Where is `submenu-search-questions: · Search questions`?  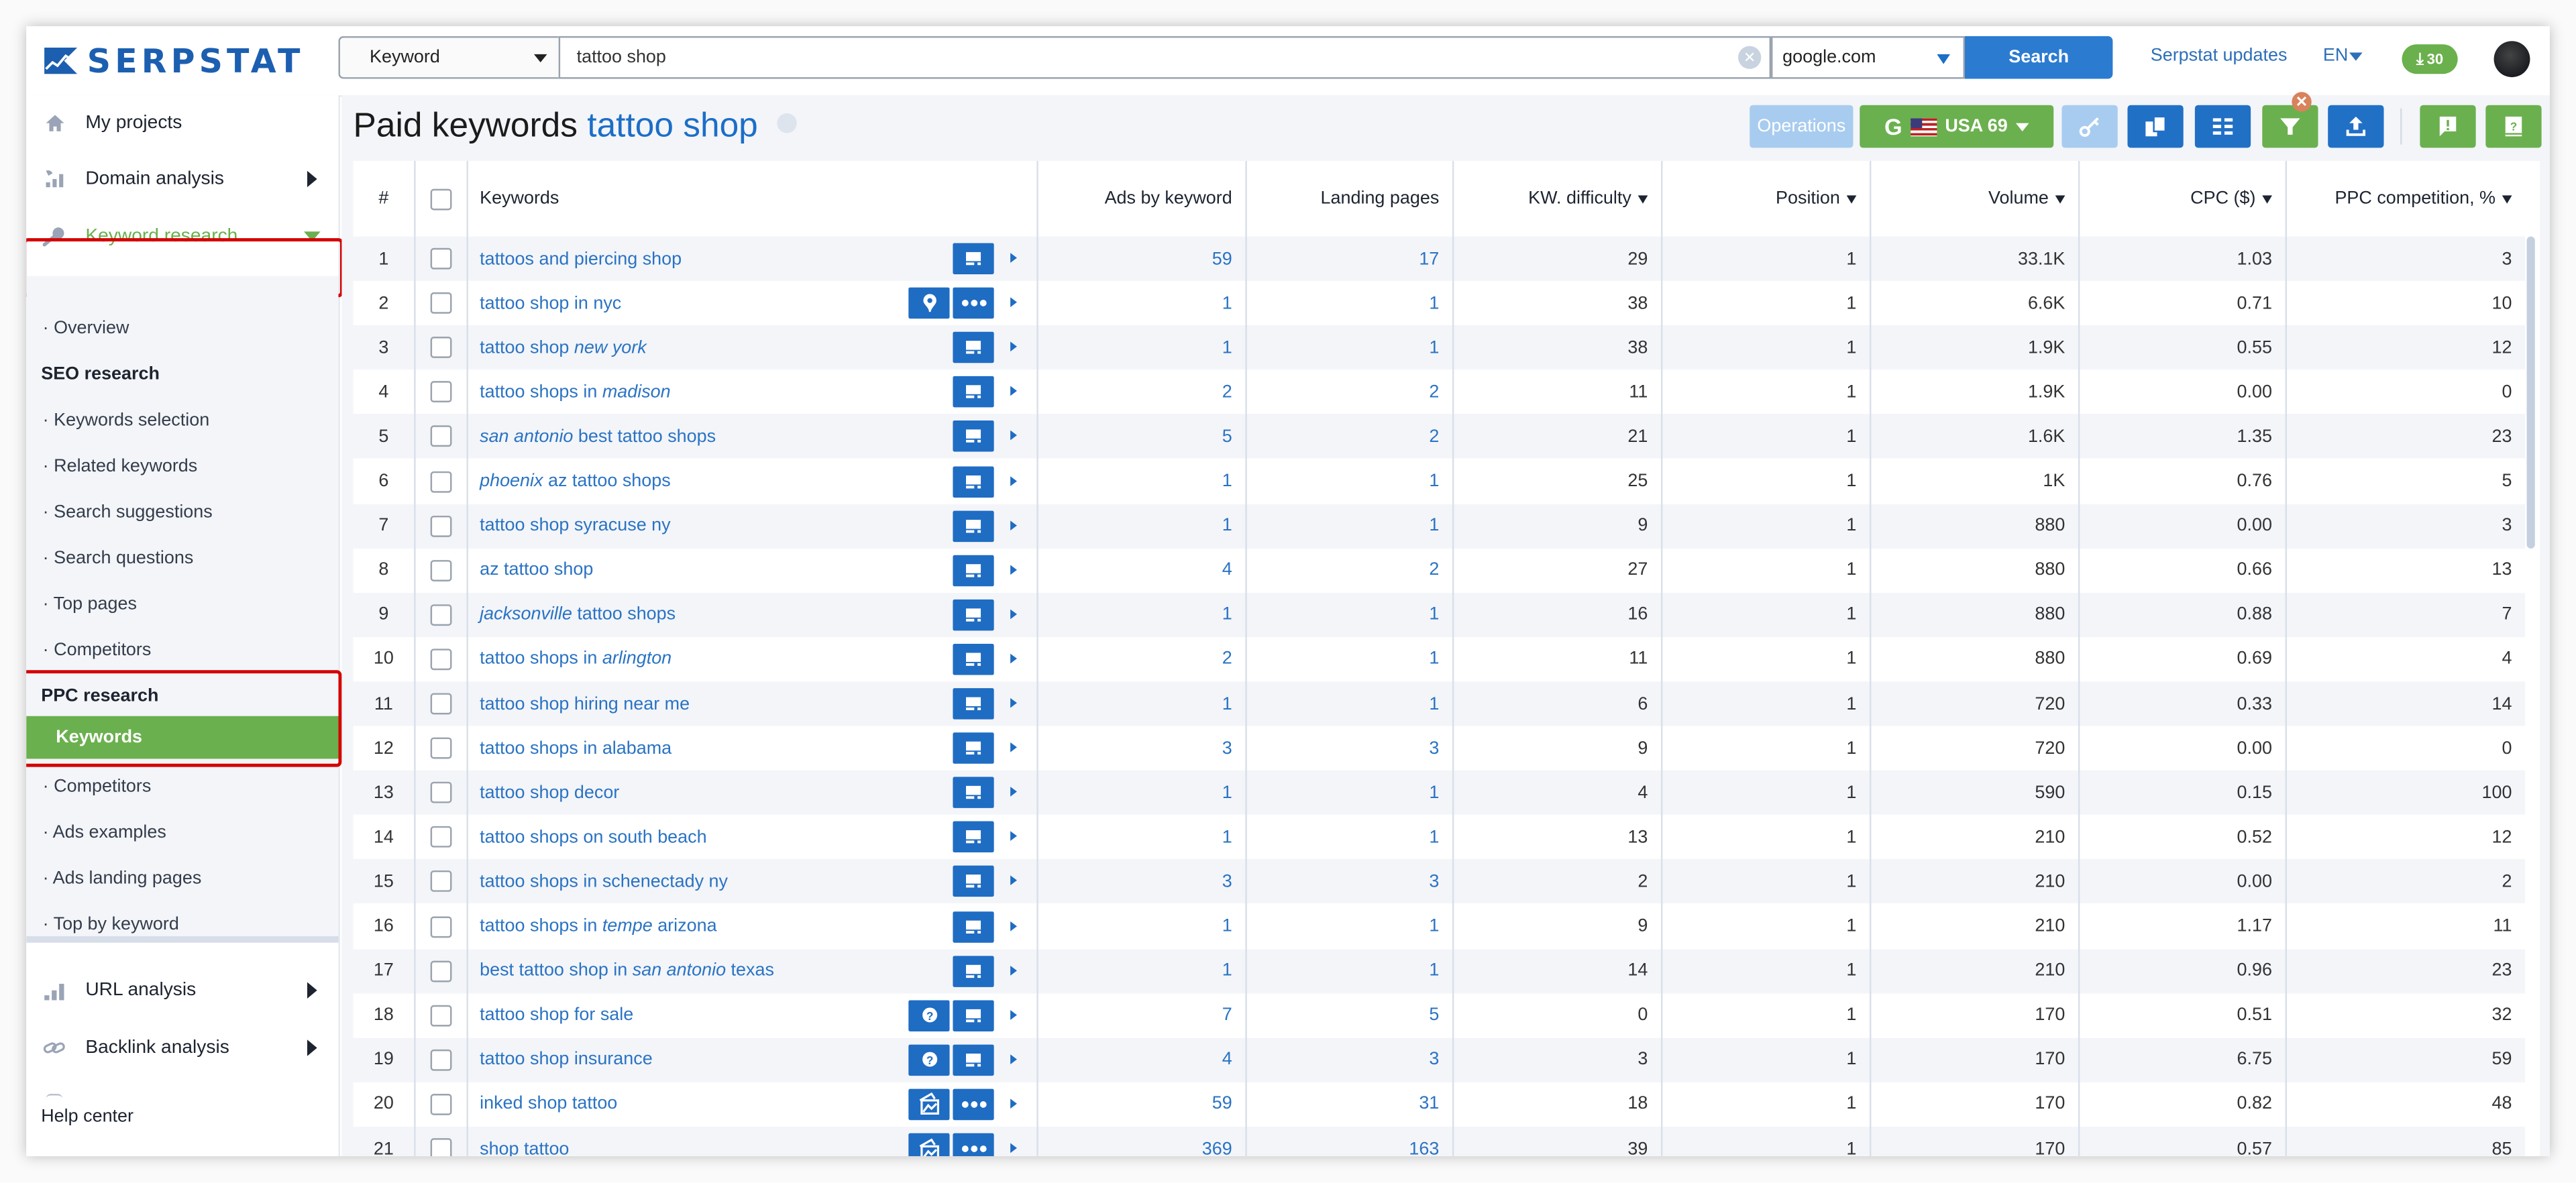 submenu-search-questions: · Search questions is located at coordinates (118, 558).